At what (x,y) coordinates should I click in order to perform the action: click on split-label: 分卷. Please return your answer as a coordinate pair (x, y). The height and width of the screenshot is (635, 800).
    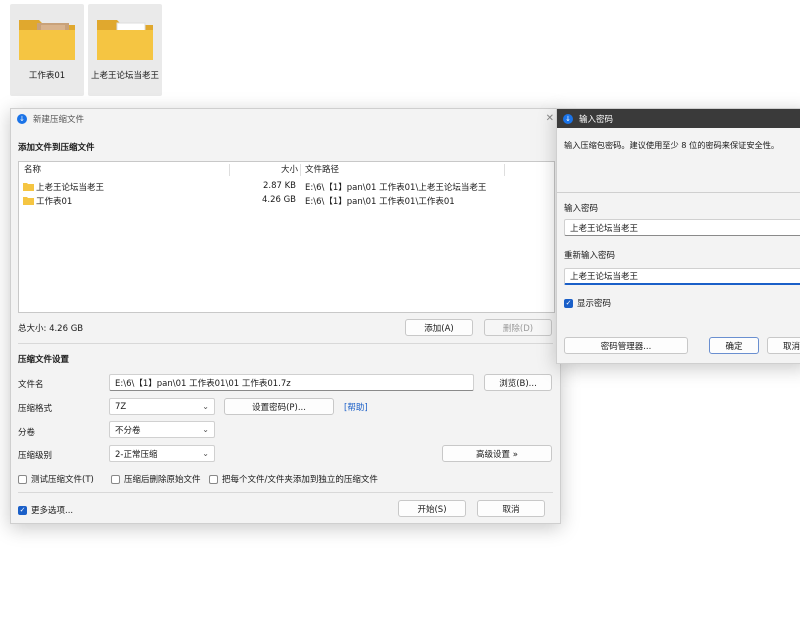
    Looking at the image, I should click on (27, 433).